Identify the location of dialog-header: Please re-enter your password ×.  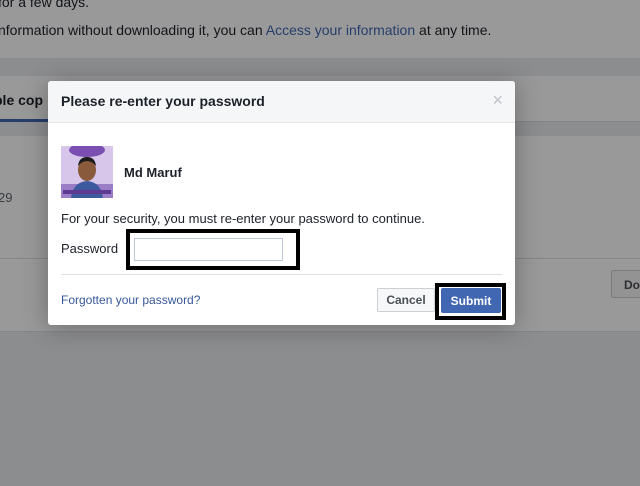
(281, 102).